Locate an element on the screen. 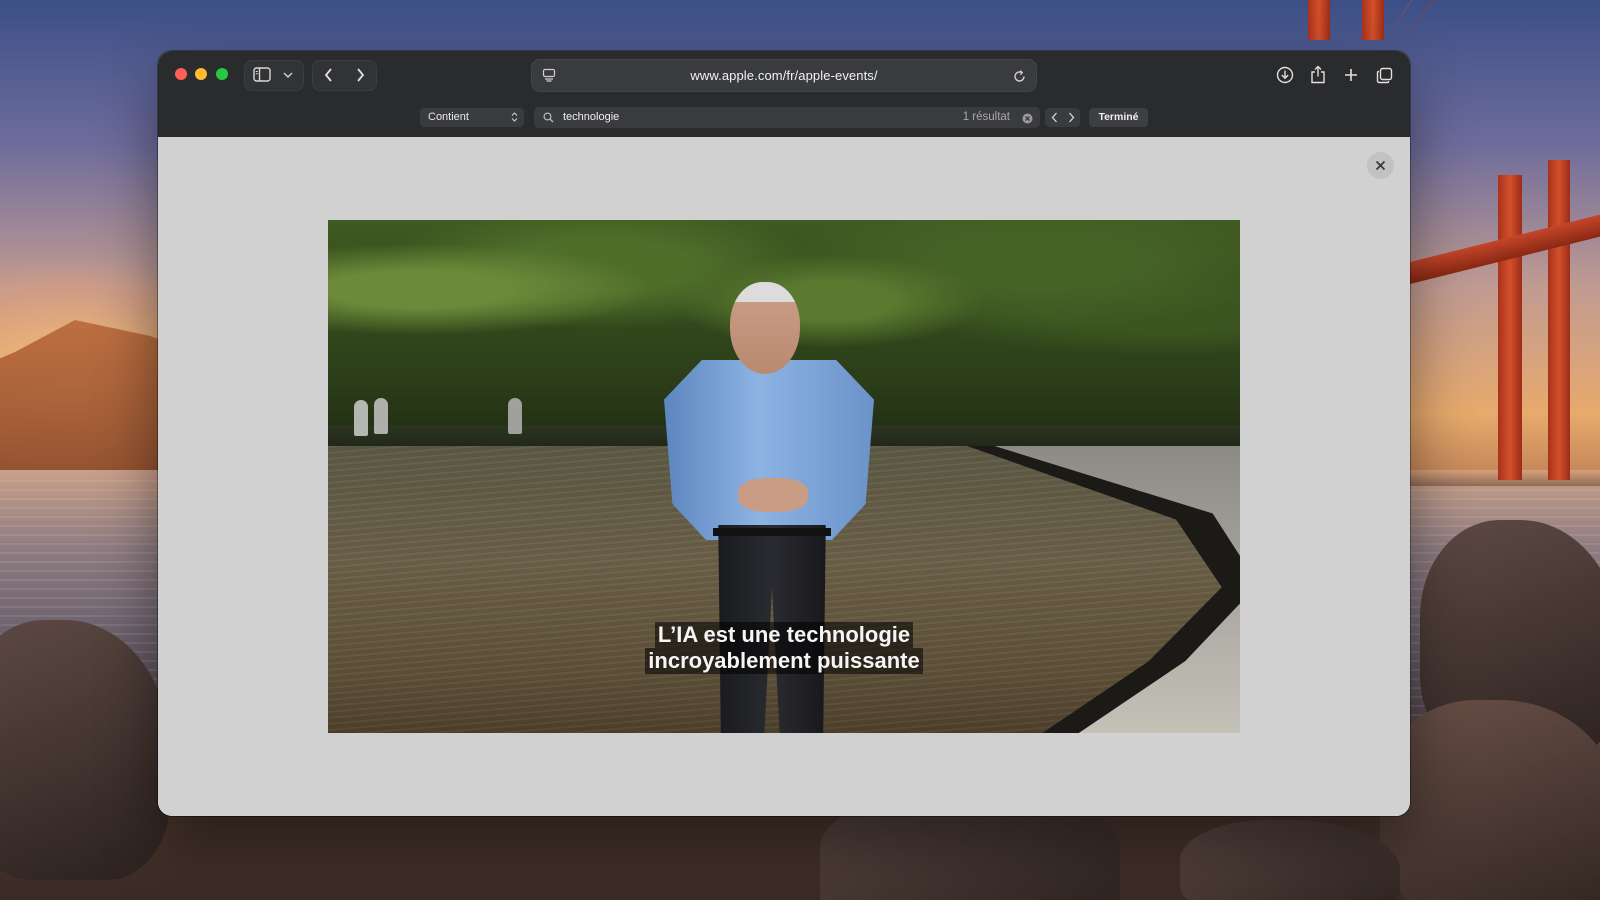 The width and height of the screenshot is (1600, 900). download-icon is located at coordinates (1285, 75).